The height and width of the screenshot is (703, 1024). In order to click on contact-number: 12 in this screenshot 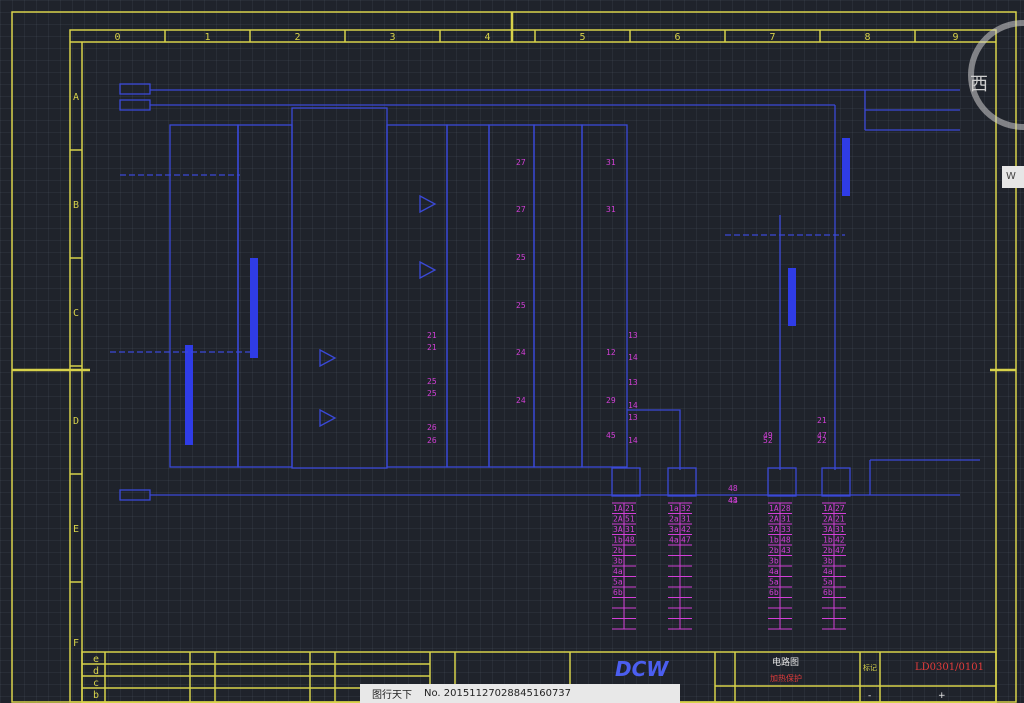, I will do `click(611, 352)`.